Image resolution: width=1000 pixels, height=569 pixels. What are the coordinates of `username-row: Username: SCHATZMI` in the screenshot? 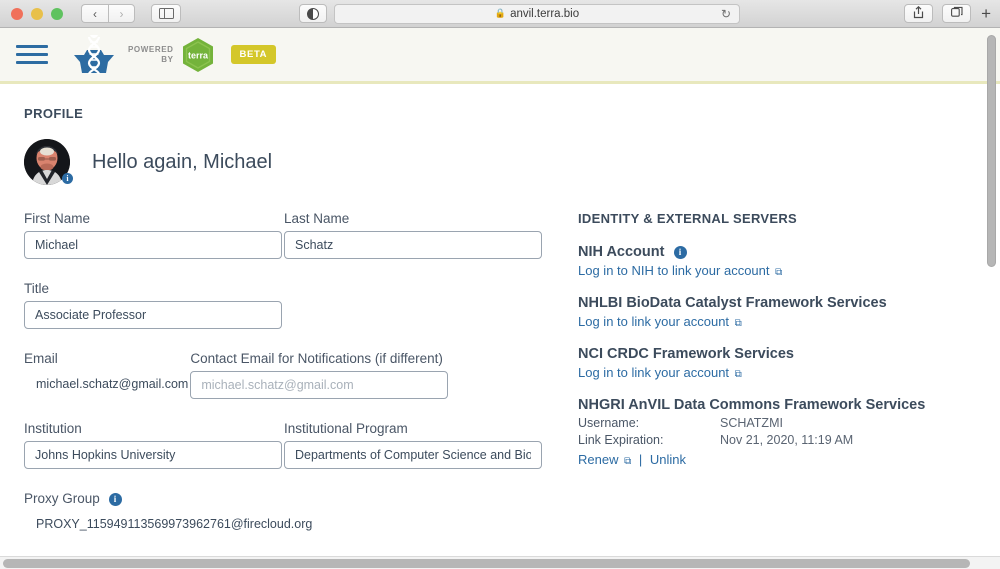 It's located at (788, 423).